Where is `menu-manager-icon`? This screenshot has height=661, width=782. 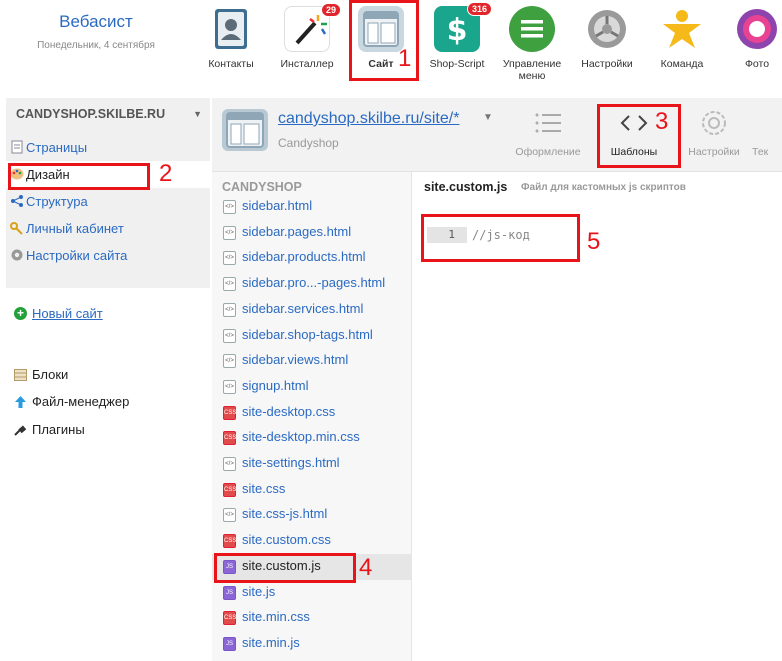
menu-manager-icon is located at coordinates (532, 29).